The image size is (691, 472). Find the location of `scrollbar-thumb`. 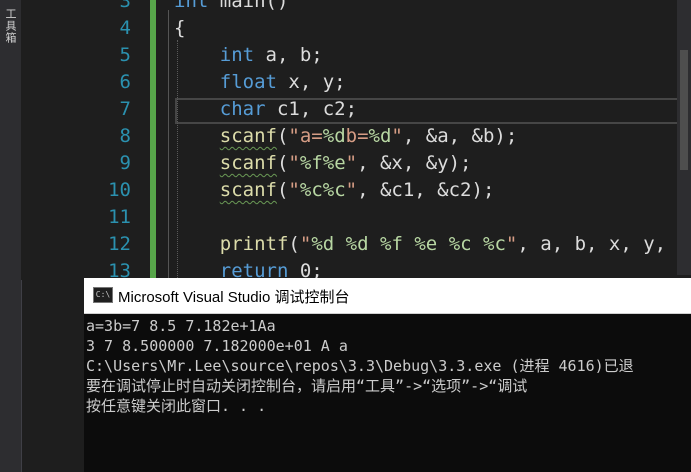

scrollbar-thumb is located at coordinates (684, 110).